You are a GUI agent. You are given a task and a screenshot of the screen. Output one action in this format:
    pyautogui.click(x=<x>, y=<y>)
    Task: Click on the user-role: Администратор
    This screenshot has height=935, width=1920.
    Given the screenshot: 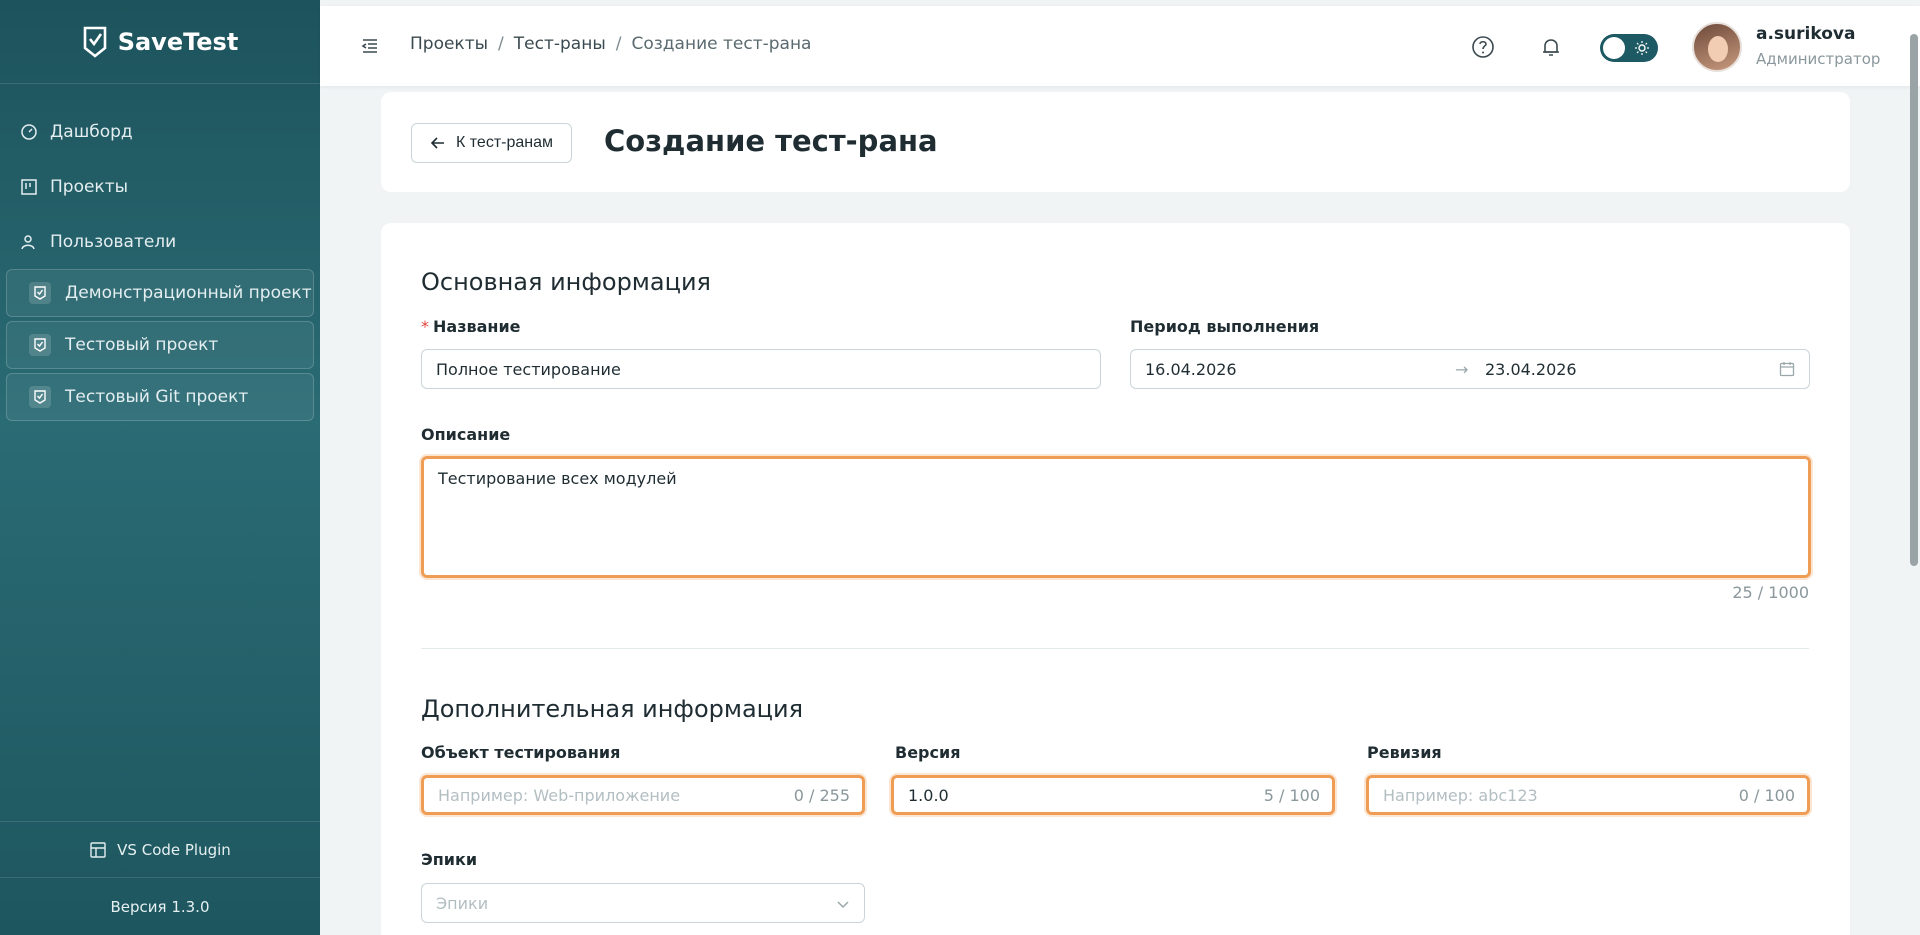 What is the action you would take?
    pyautogui.click(x=1818, y=59)
    